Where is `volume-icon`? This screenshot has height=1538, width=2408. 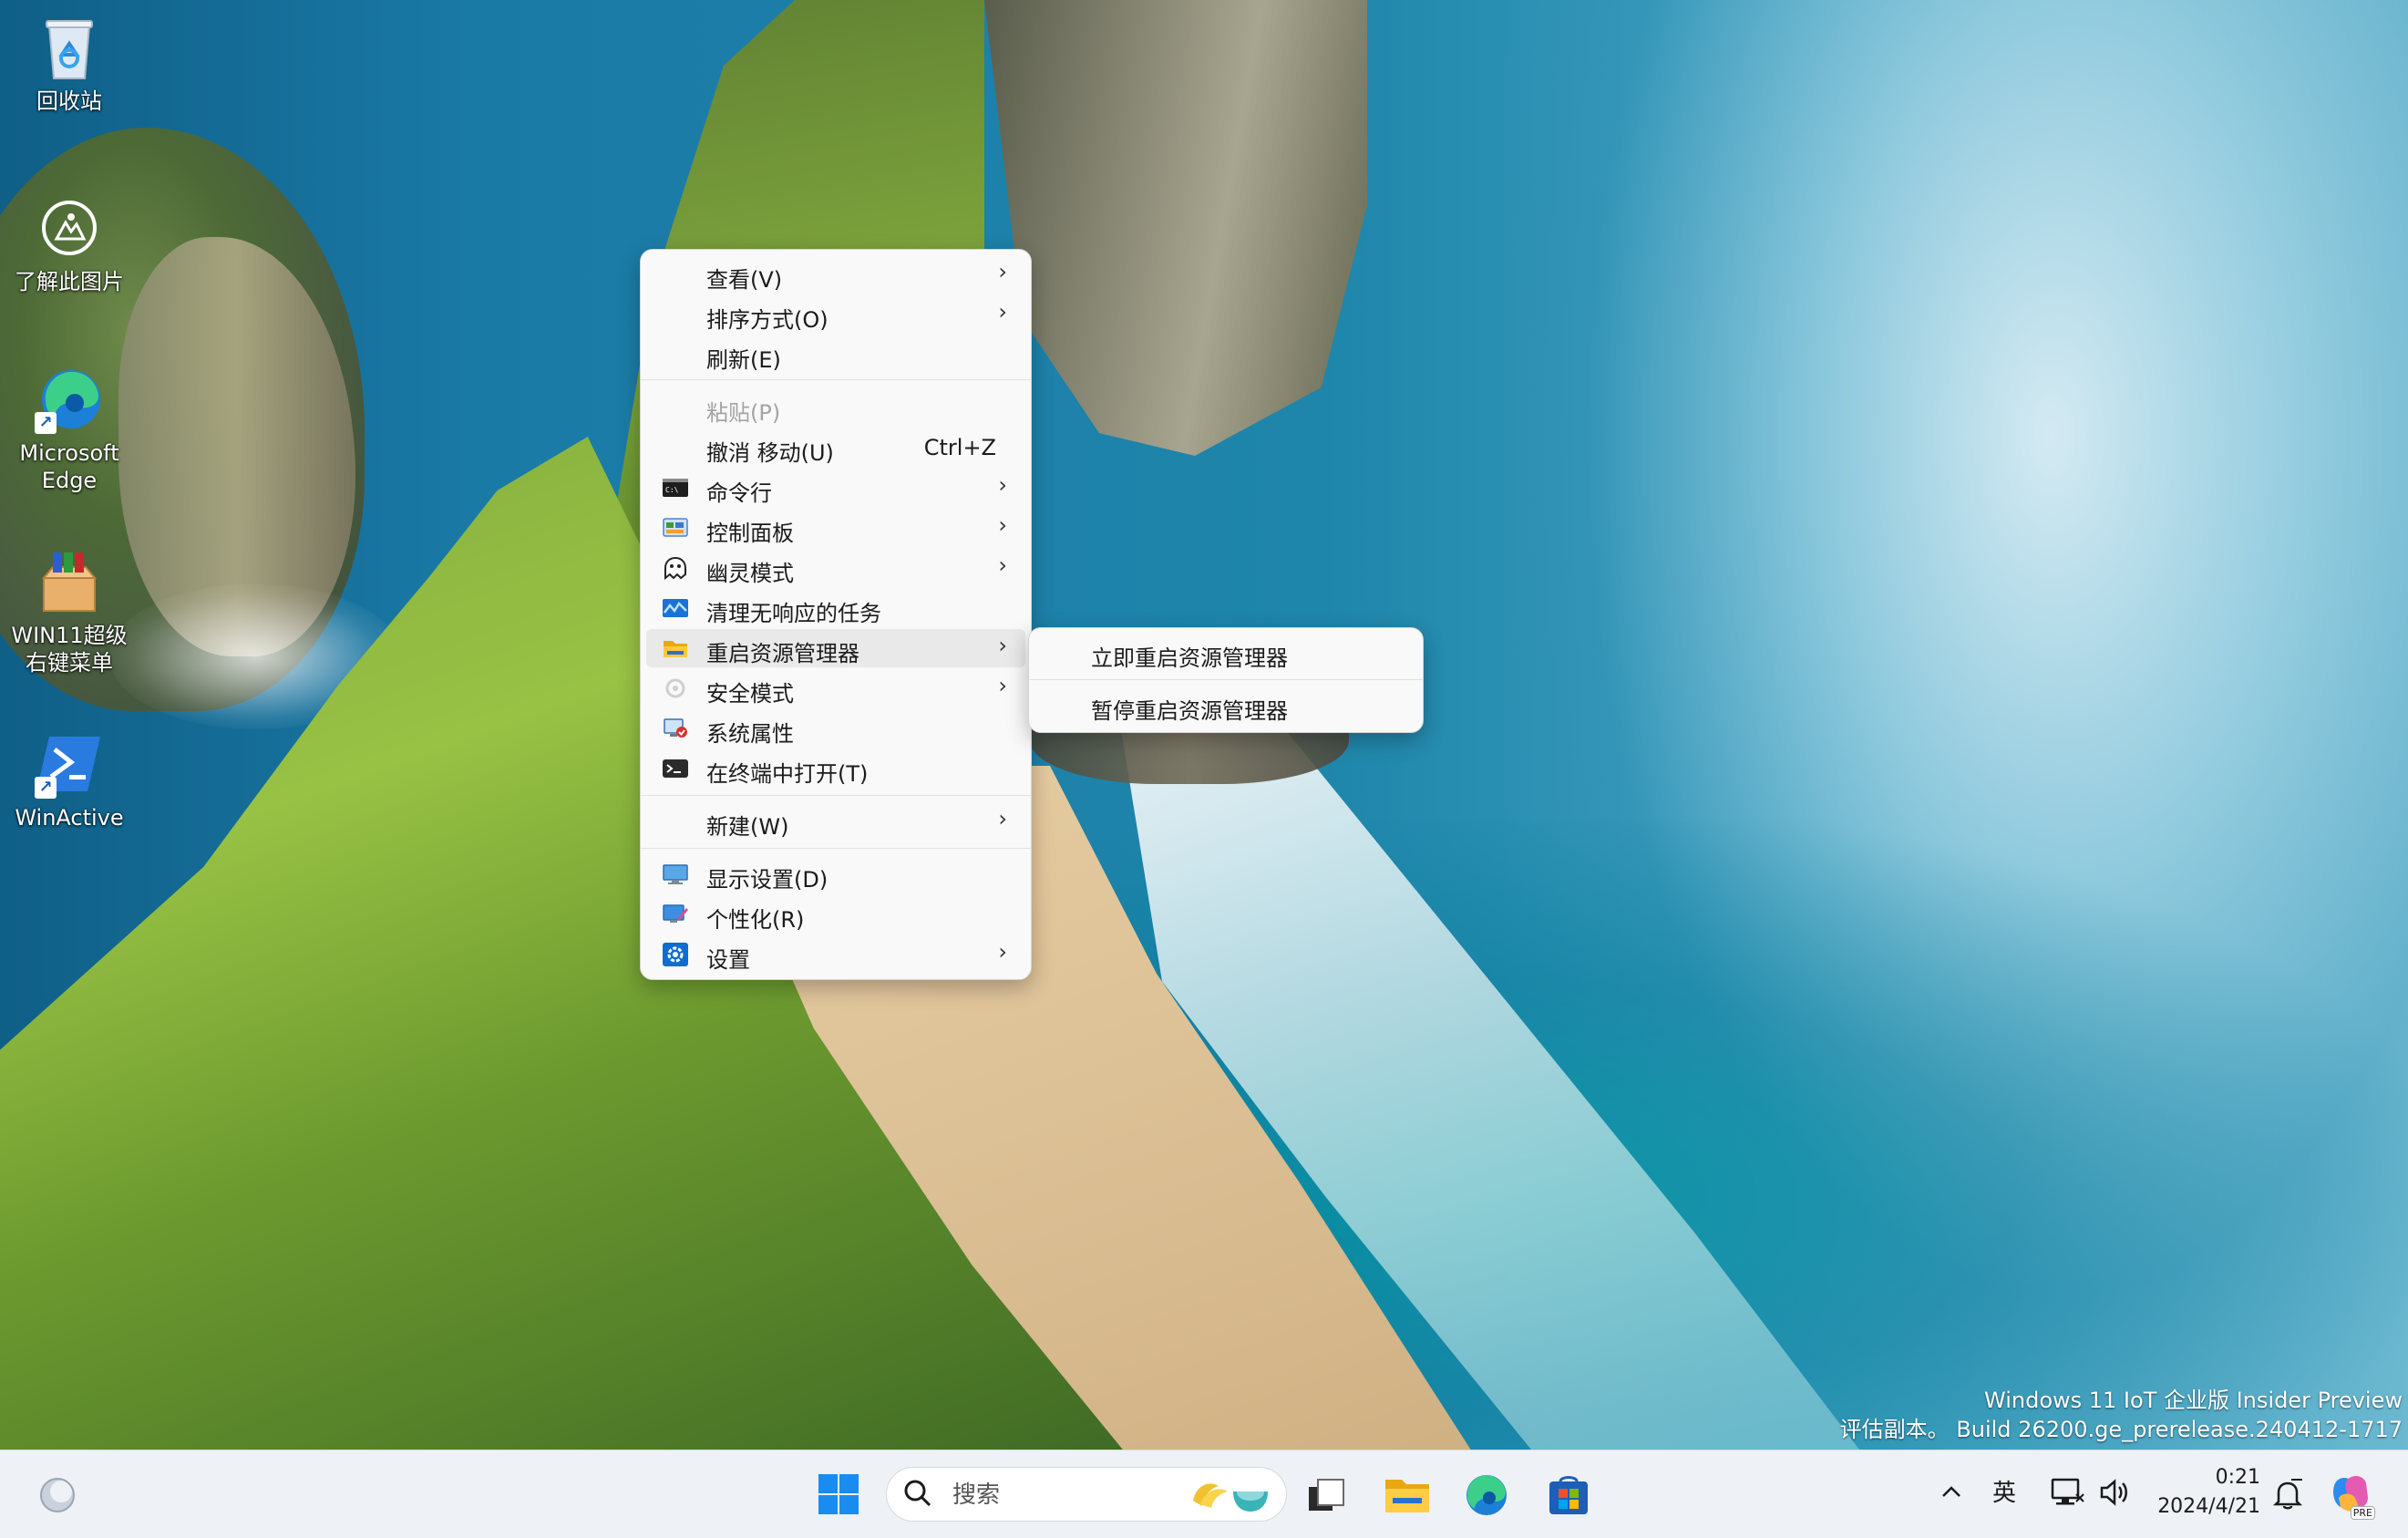
volume-icon is located at coordinates (2114, 1492).